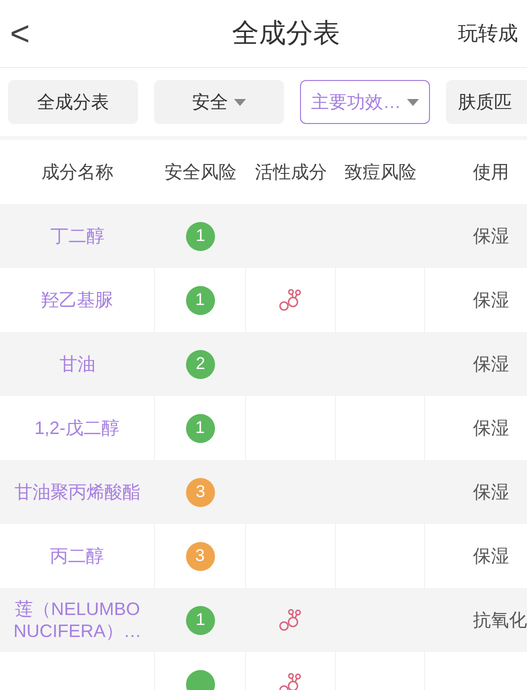 This screenshot has width=527, height=690. Describe the element at coordinates (200, 364) in the screenshot. I see `risk-badge: 2` at that location.